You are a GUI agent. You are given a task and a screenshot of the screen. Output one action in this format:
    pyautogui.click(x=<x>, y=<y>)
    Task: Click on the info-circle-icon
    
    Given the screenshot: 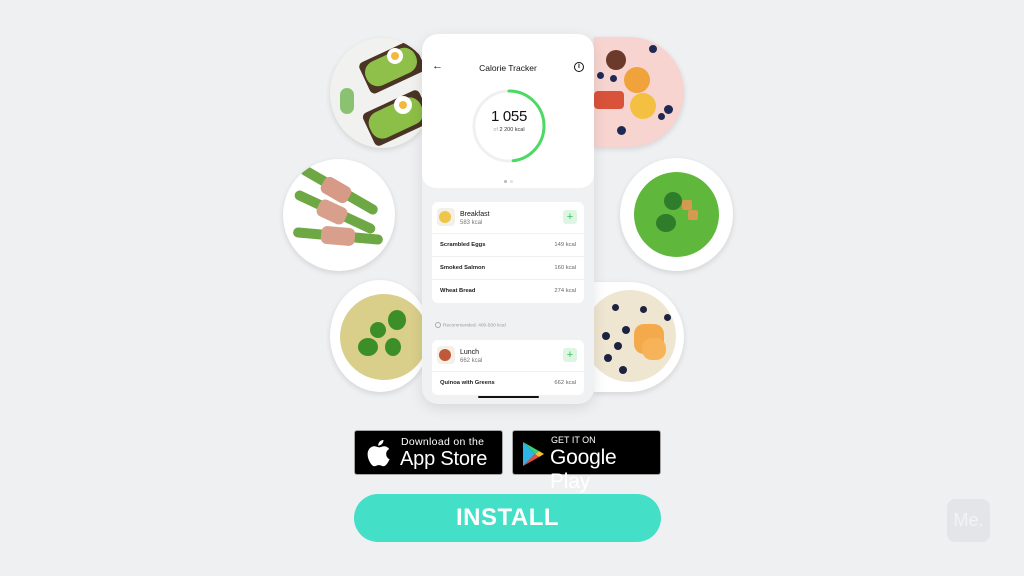 What is the action you would take?
    pyautogui.click(x=438, y=325)
    